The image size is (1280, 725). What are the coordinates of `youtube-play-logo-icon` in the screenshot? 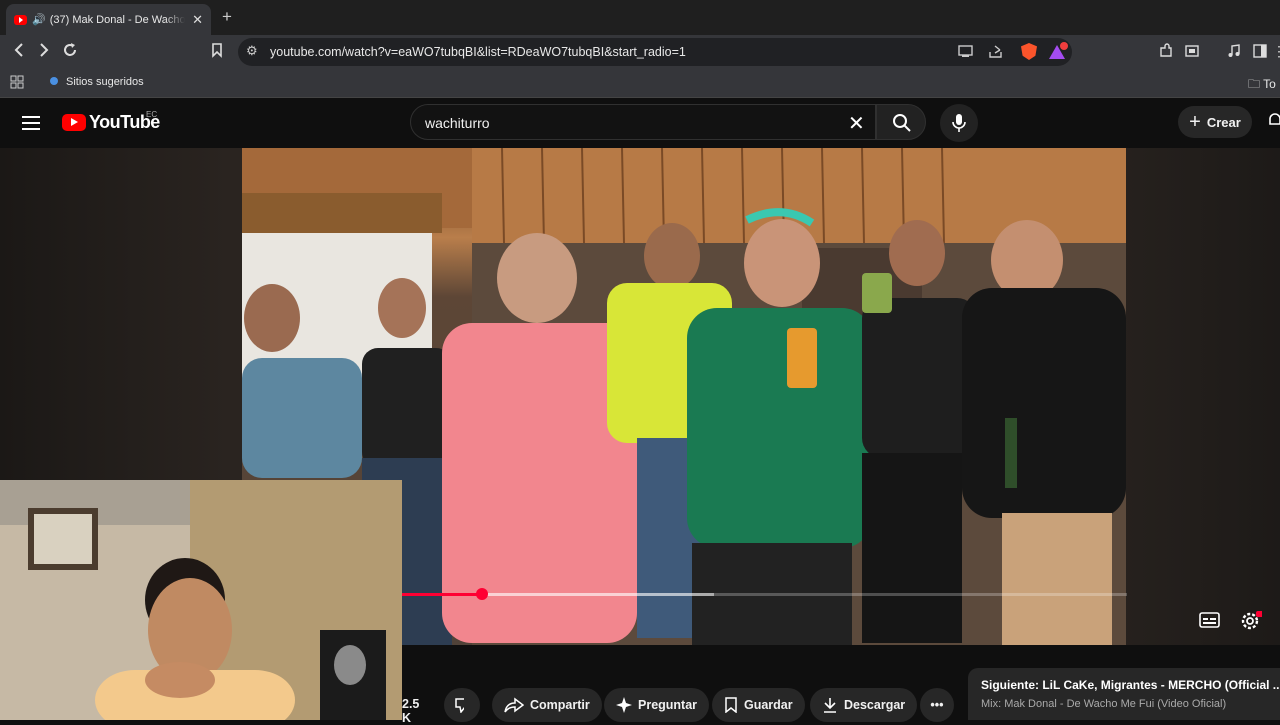 It's located at (74, 122).